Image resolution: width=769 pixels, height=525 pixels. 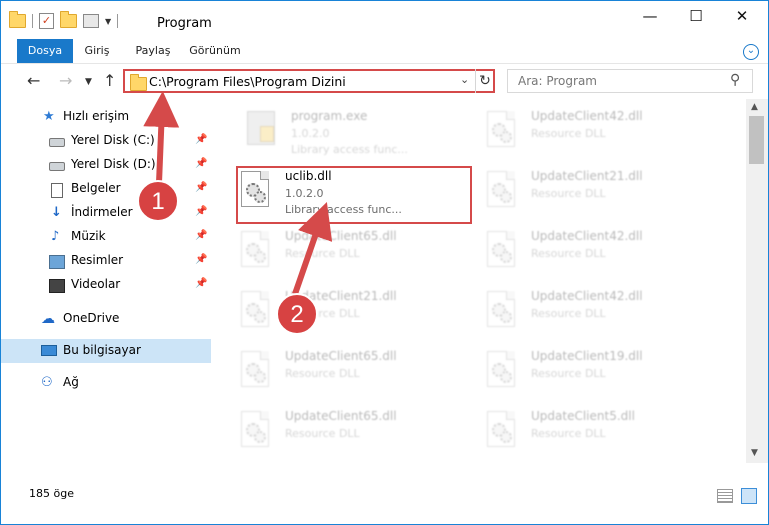 What do you see at coordinates (161, 137) in the screenshot?
I see `arrow-to-address-bar` at bounding box center [161, 137].